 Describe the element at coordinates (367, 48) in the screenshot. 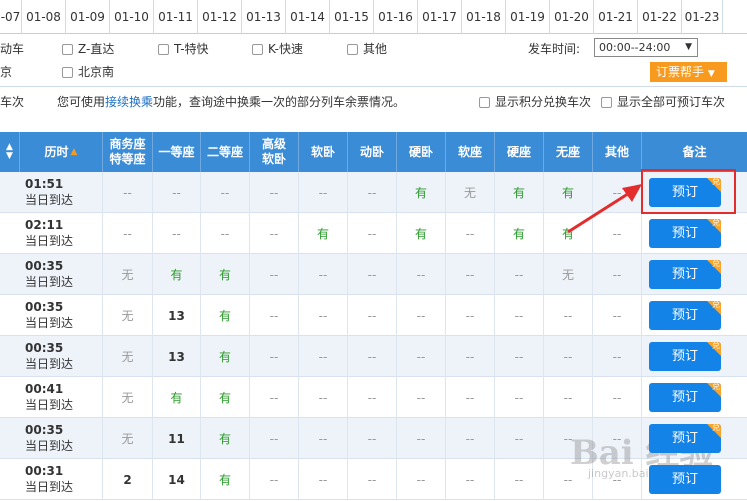

I see `filter-other: 其他` at that location.